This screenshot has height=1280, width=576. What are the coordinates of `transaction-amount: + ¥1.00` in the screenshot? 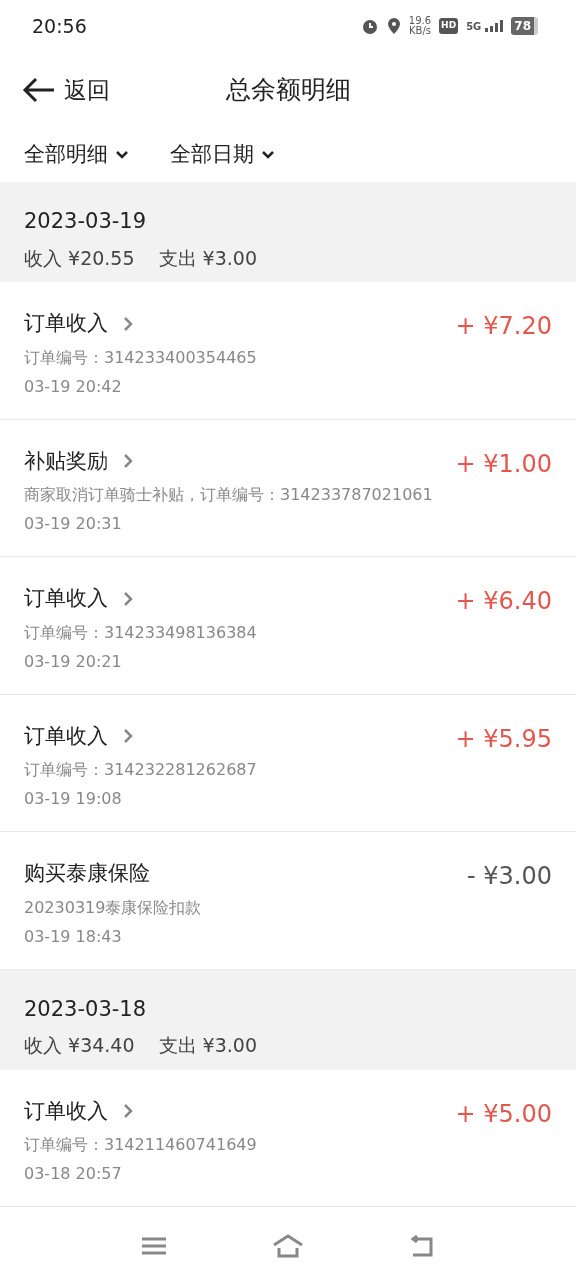 It's located at (503, 464).